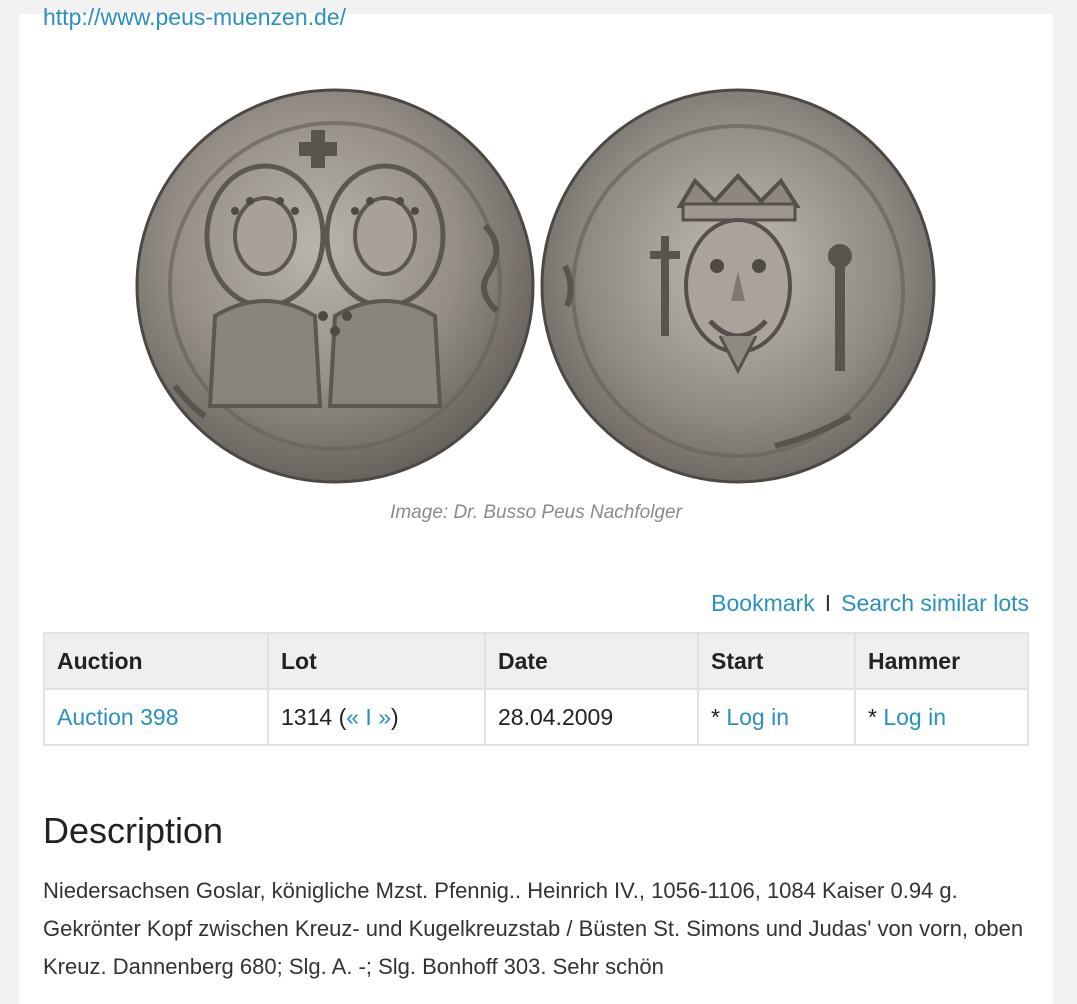 The image size is (1077, 1004). What do you see at coordinates (335, 286) in the screenshot?
I see `coin-obverse` at bounding box center [335, 286].